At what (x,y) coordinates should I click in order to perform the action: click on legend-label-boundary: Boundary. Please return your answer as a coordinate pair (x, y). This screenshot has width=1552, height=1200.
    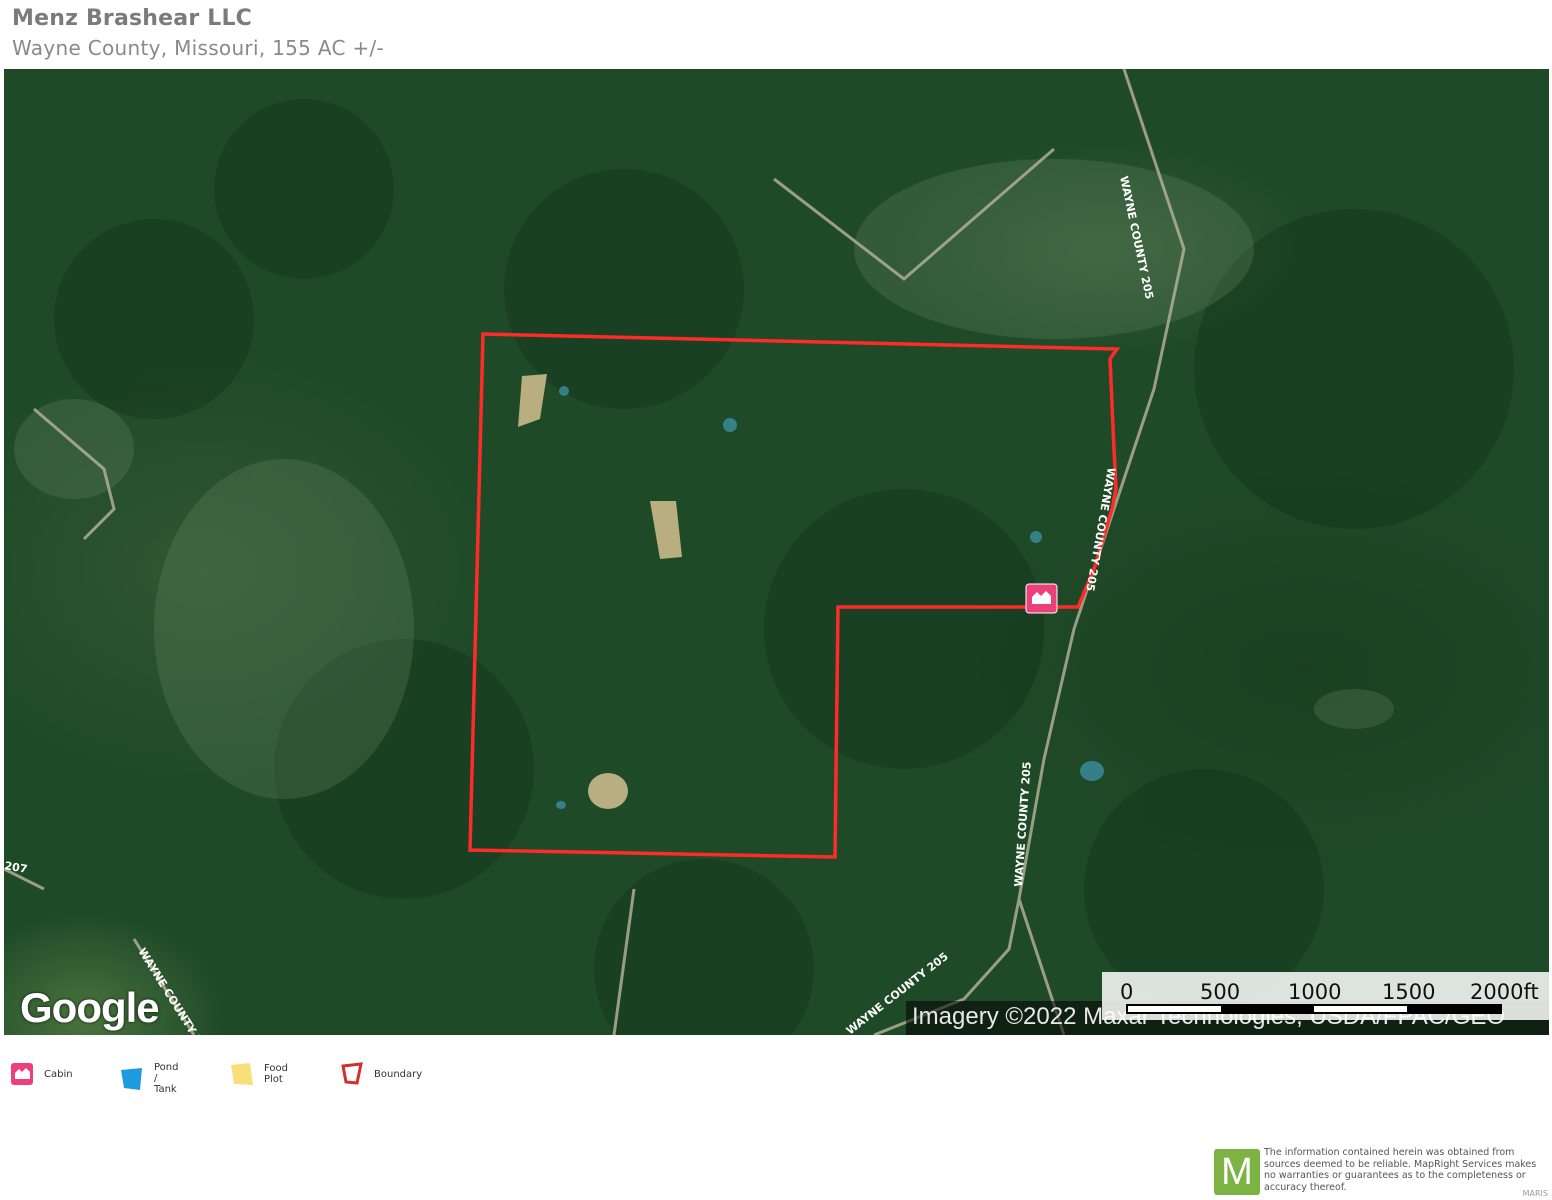
    Looking at the image, I should click on (398, 1074).